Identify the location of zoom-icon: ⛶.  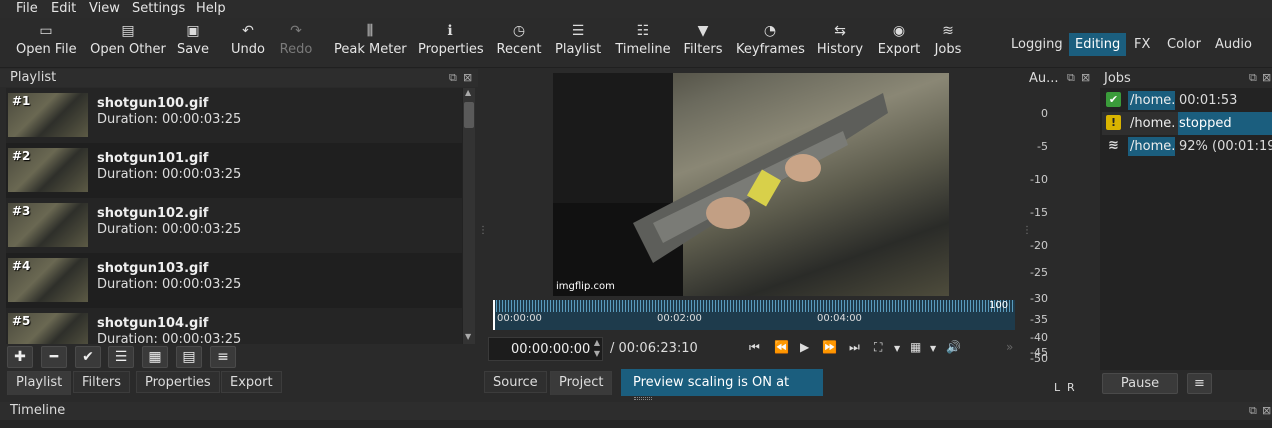
(878, 347).